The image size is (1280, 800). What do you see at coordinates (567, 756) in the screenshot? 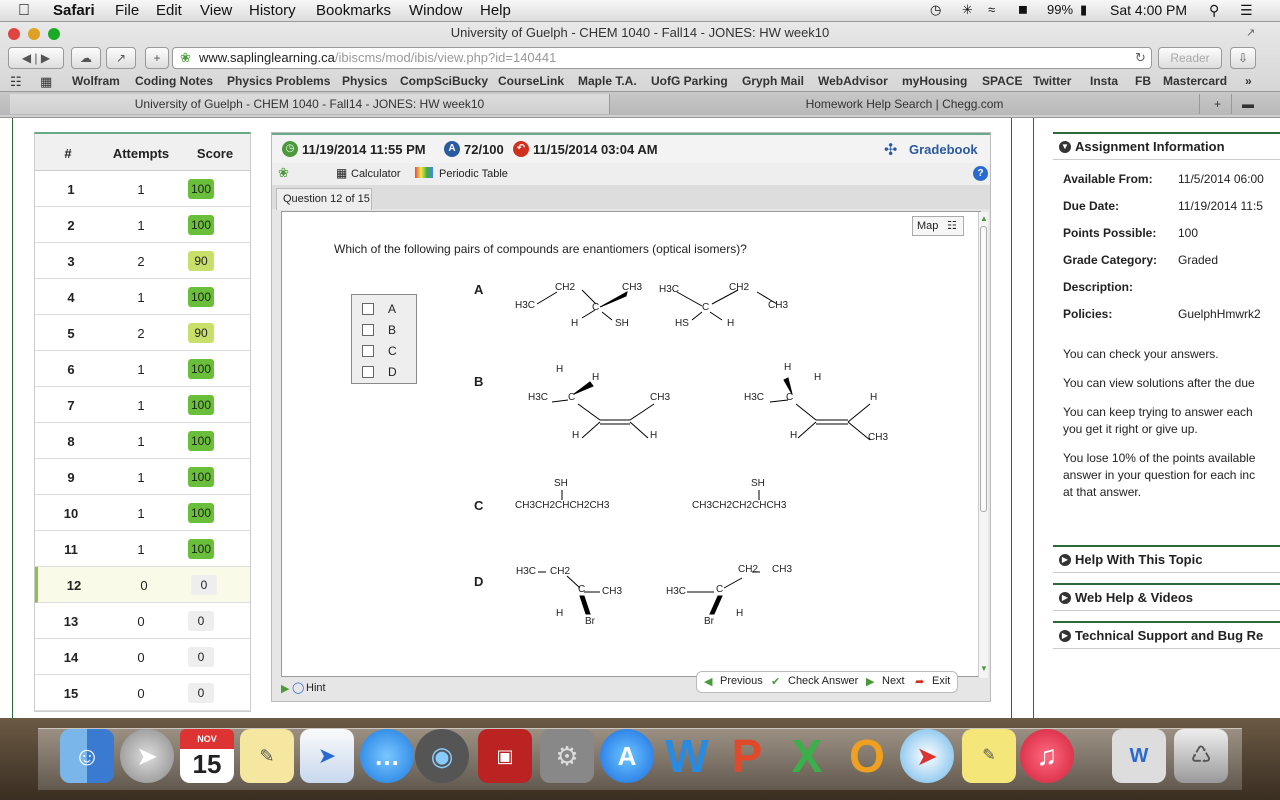
I see `system-preferences-icon: ⚙` at bounding box center [567, 756].